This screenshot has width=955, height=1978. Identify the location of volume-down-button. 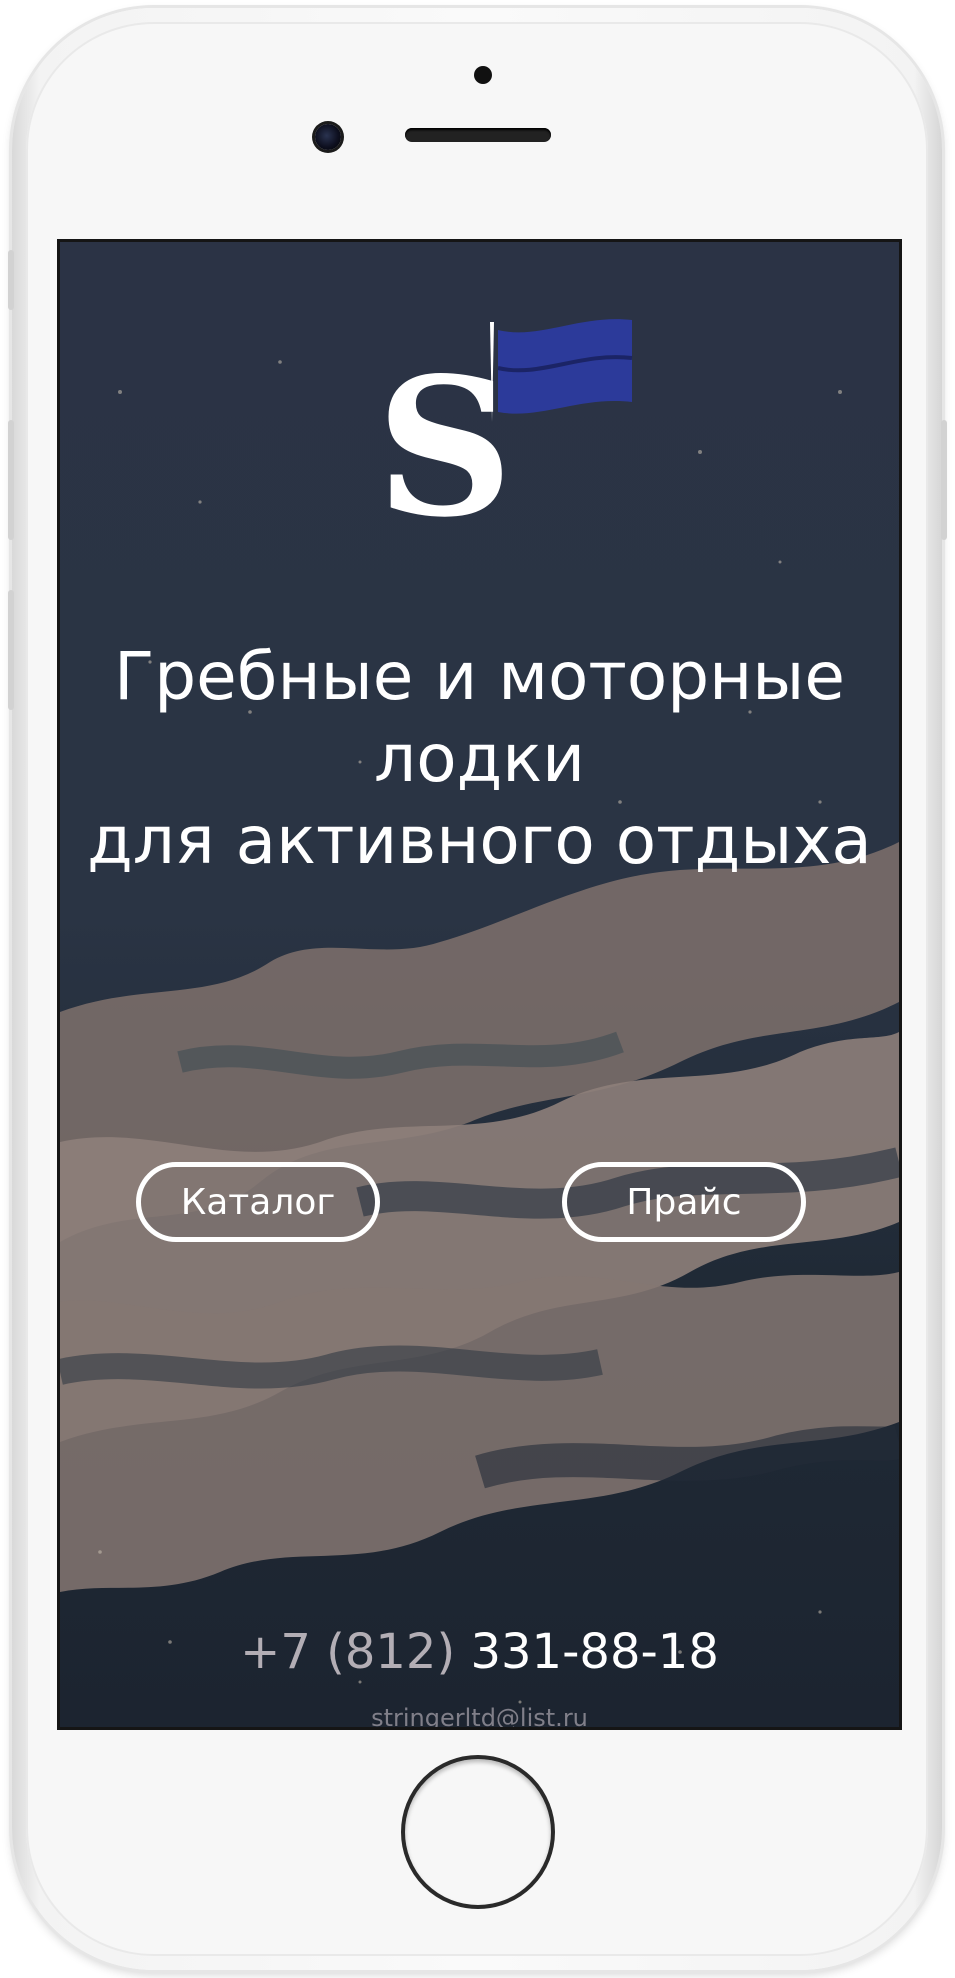
(11, 650).